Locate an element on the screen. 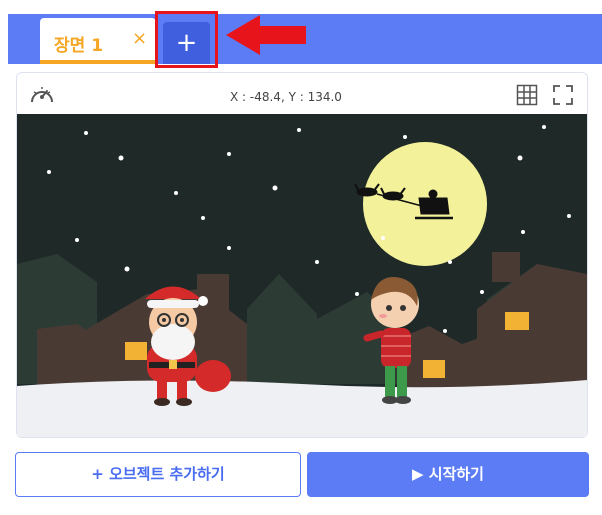 This screenshot has width=602, height=515. coordinate-readout: X : -48.4, Y : 134.0 is located at coordinates (286, 97).